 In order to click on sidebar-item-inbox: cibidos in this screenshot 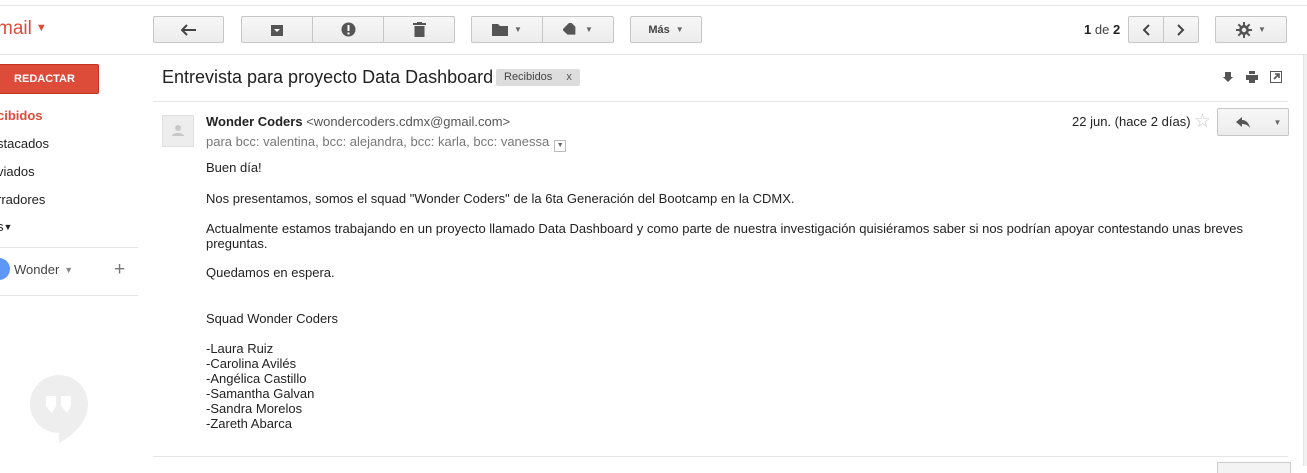, I will do `click(21, 115)`.